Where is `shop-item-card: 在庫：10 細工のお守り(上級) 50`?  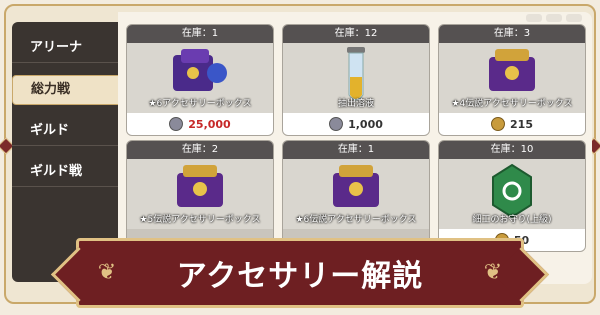 shop-item-card: 在庫：10 細工のお守り(上級) 50 is located at coordinates (512, 196).